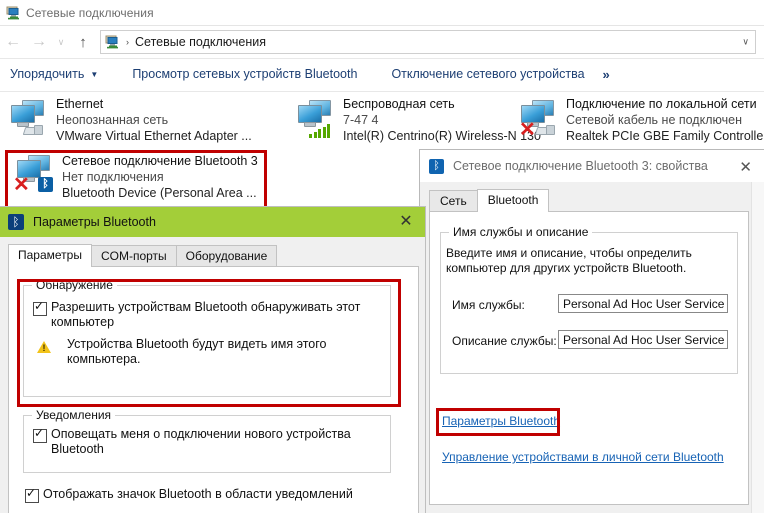  I want to click on bluetooth-settings-tabstrip: Параметры COM-порты Оборудование, so click(143, 255).